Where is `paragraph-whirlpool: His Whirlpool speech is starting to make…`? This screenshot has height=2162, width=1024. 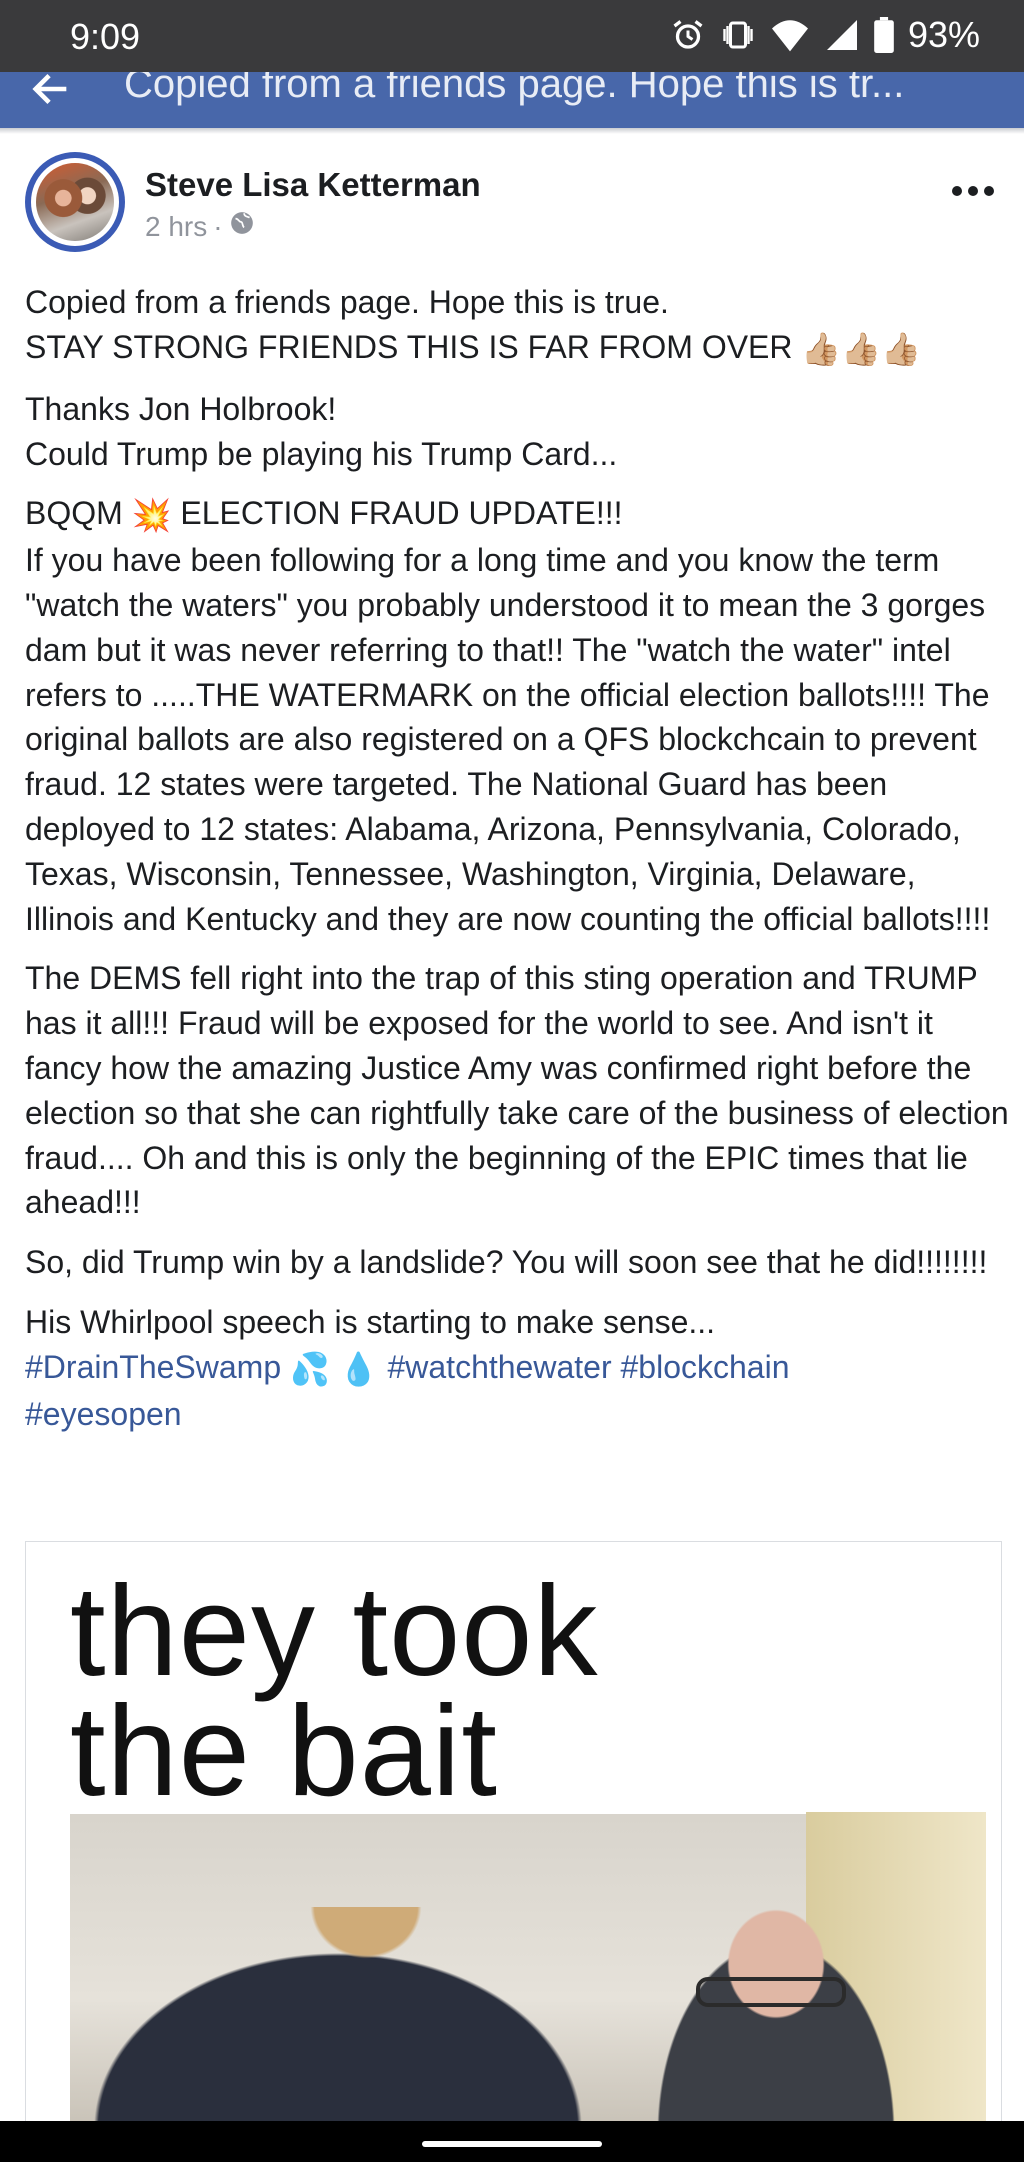
paragraph-whirlpool: His Whirlpool speech is starting to make… is located at coordinates (517, 1368).